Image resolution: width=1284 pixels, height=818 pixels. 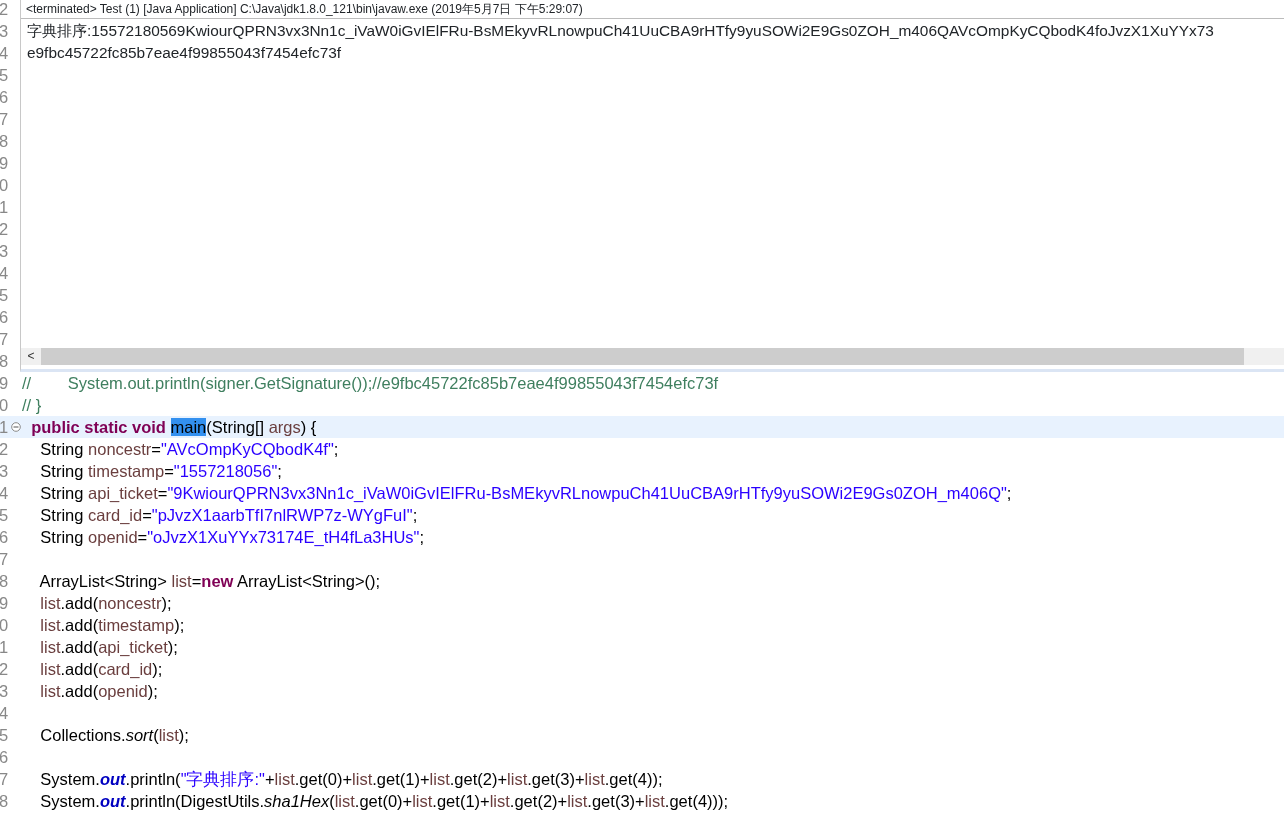 I want to click on scroll-left-button: <, so click(x=31, y=356).